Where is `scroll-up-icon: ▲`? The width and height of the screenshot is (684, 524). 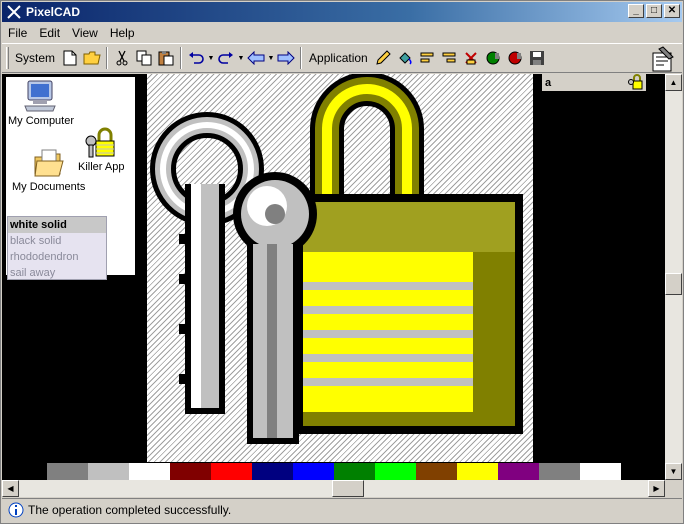
scroll-up-icon: ▲ is located at coordinates (673, 82).